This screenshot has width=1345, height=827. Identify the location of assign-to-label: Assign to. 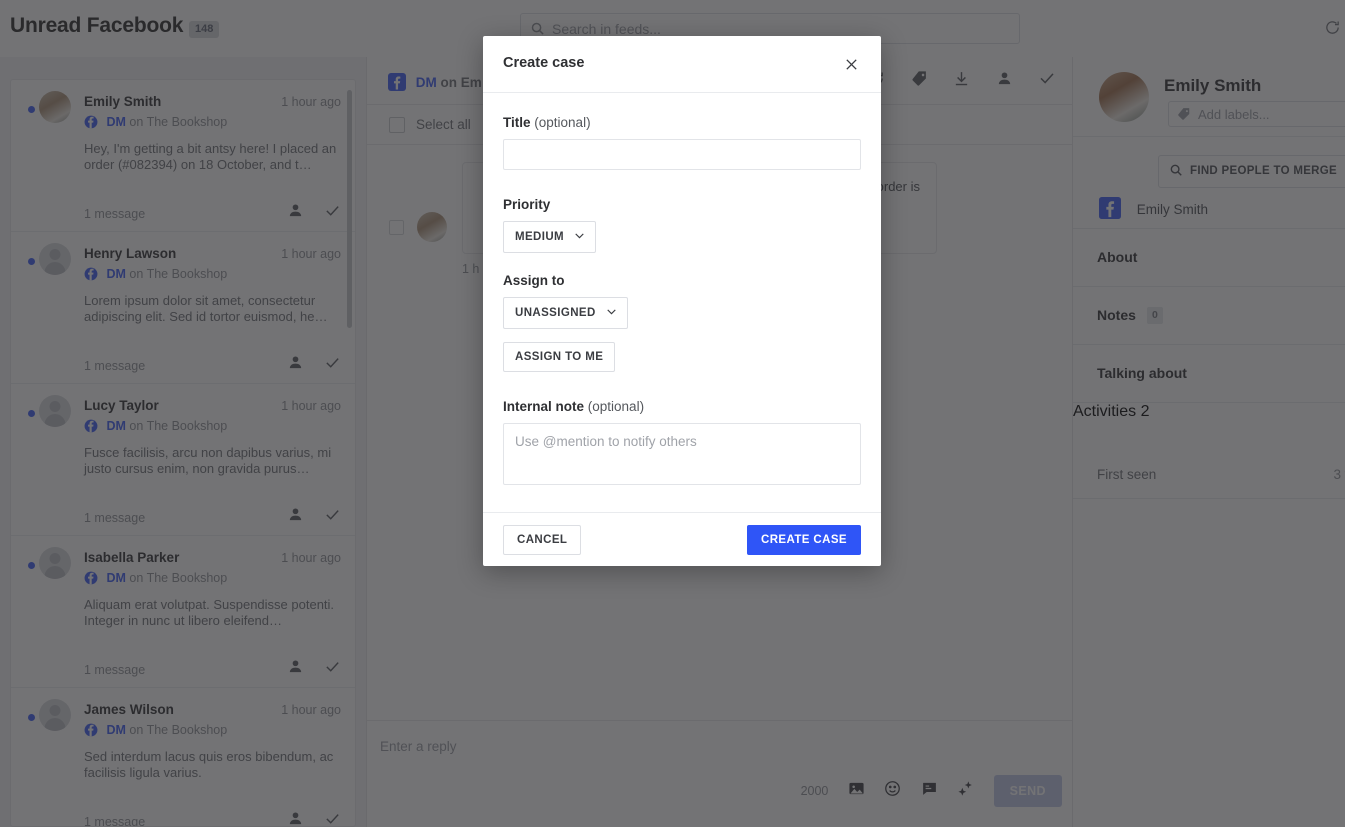
(682, 280).